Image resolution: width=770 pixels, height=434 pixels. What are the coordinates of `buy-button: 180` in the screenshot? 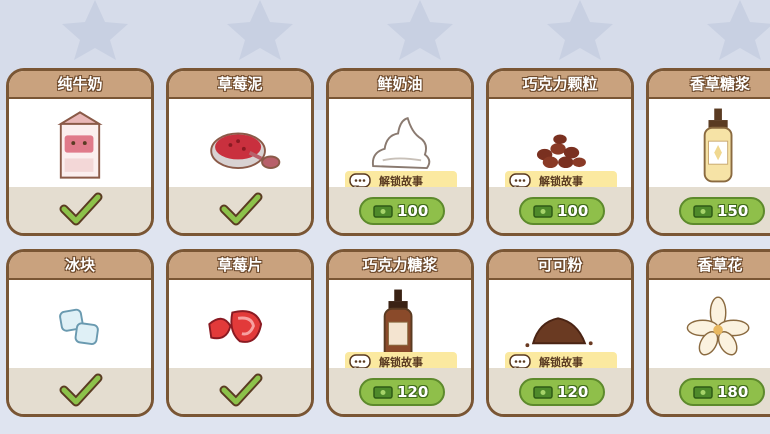 It's located at (722, 392).